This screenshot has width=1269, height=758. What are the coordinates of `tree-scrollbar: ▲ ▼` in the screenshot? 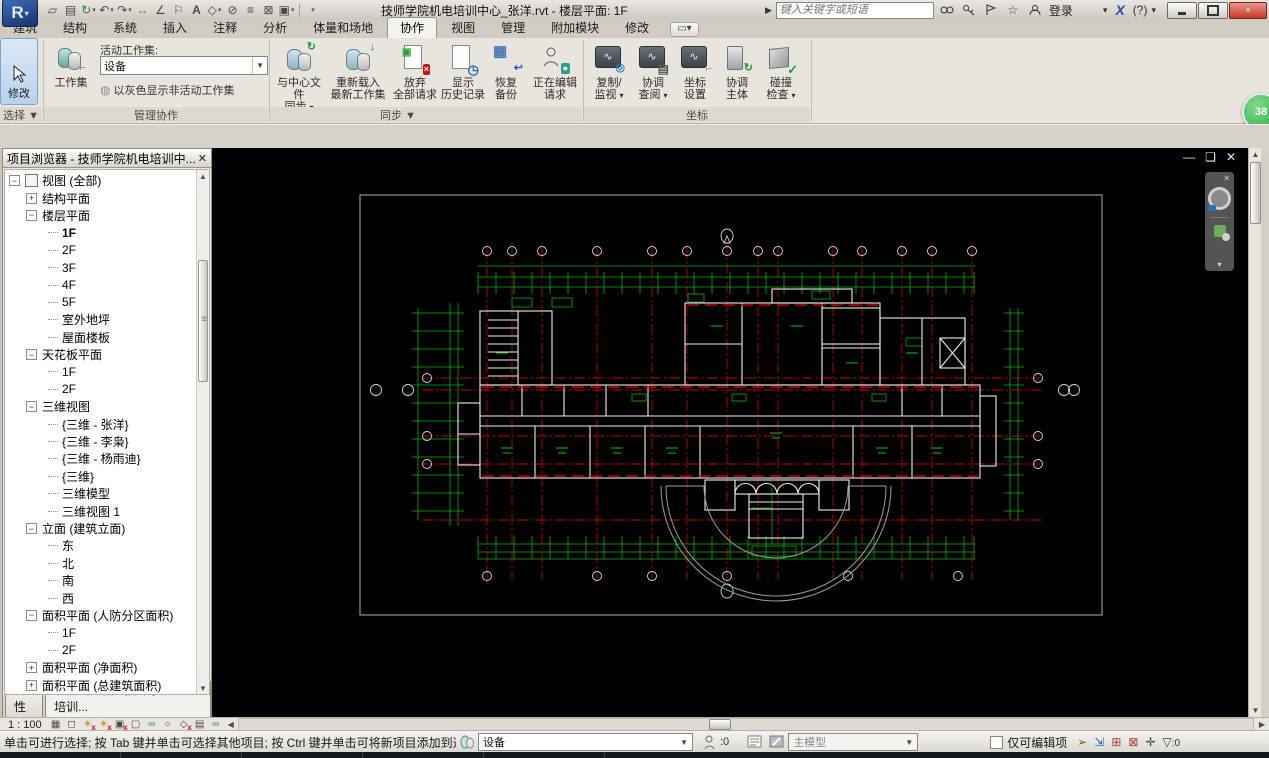 It's located at (202, 432).